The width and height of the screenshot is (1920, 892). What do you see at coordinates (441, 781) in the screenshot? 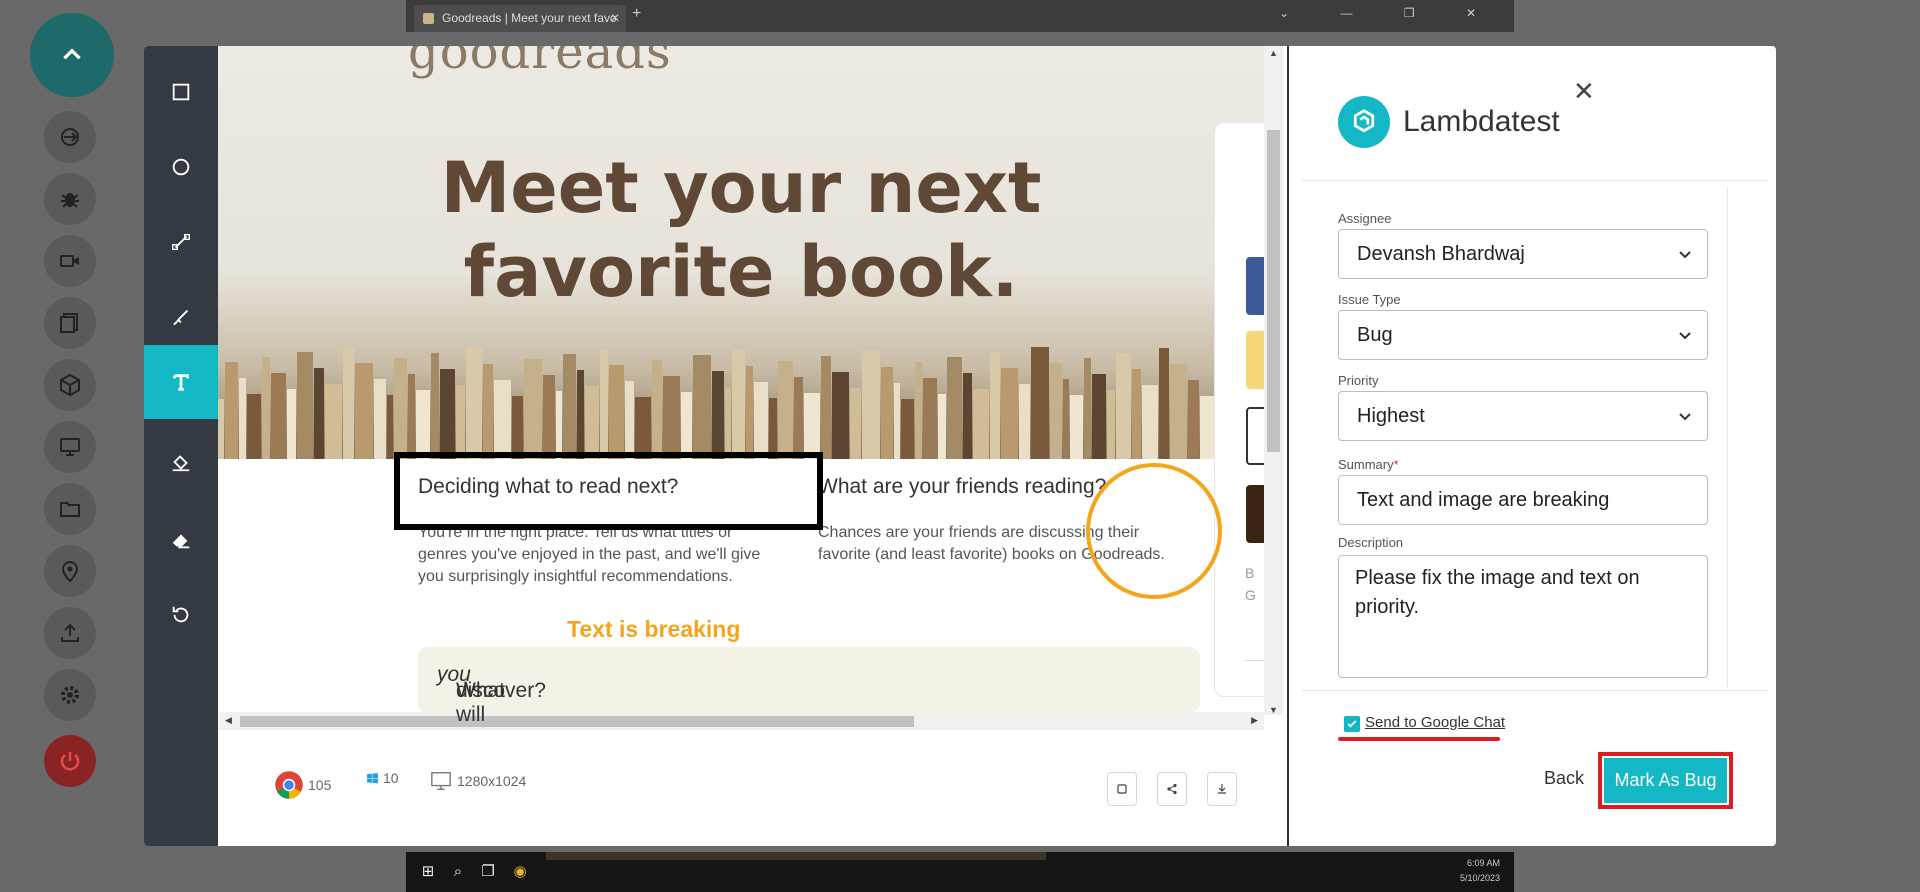
I see `resolution-monitor-icon` at bounding box center [441, 781].